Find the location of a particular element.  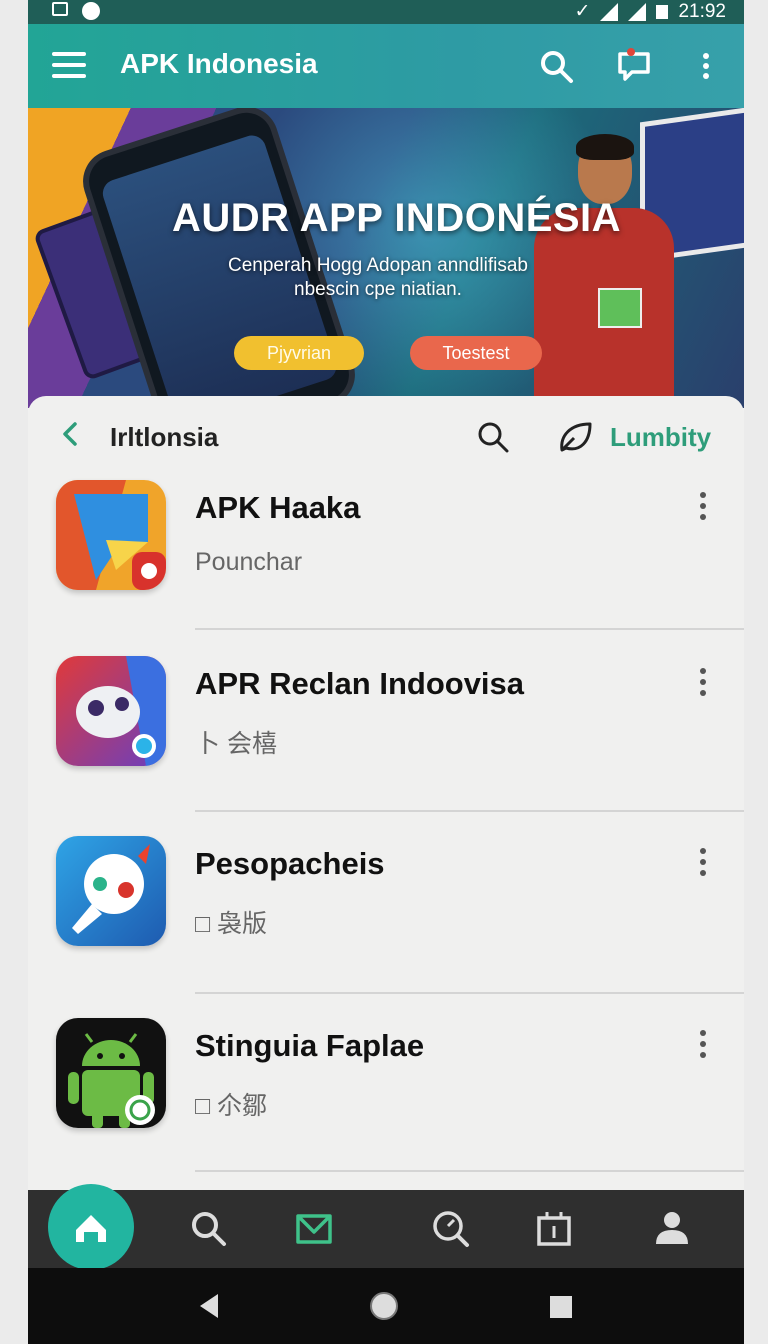

app-icon-android is located at coordinates (111, 1073).